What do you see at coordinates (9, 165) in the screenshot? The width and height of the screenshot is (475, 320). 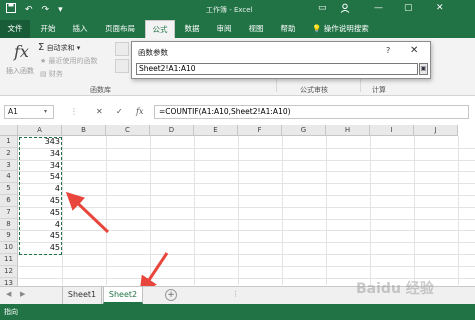 I see `row-header-3: 3` at bounding box center [9, 165].